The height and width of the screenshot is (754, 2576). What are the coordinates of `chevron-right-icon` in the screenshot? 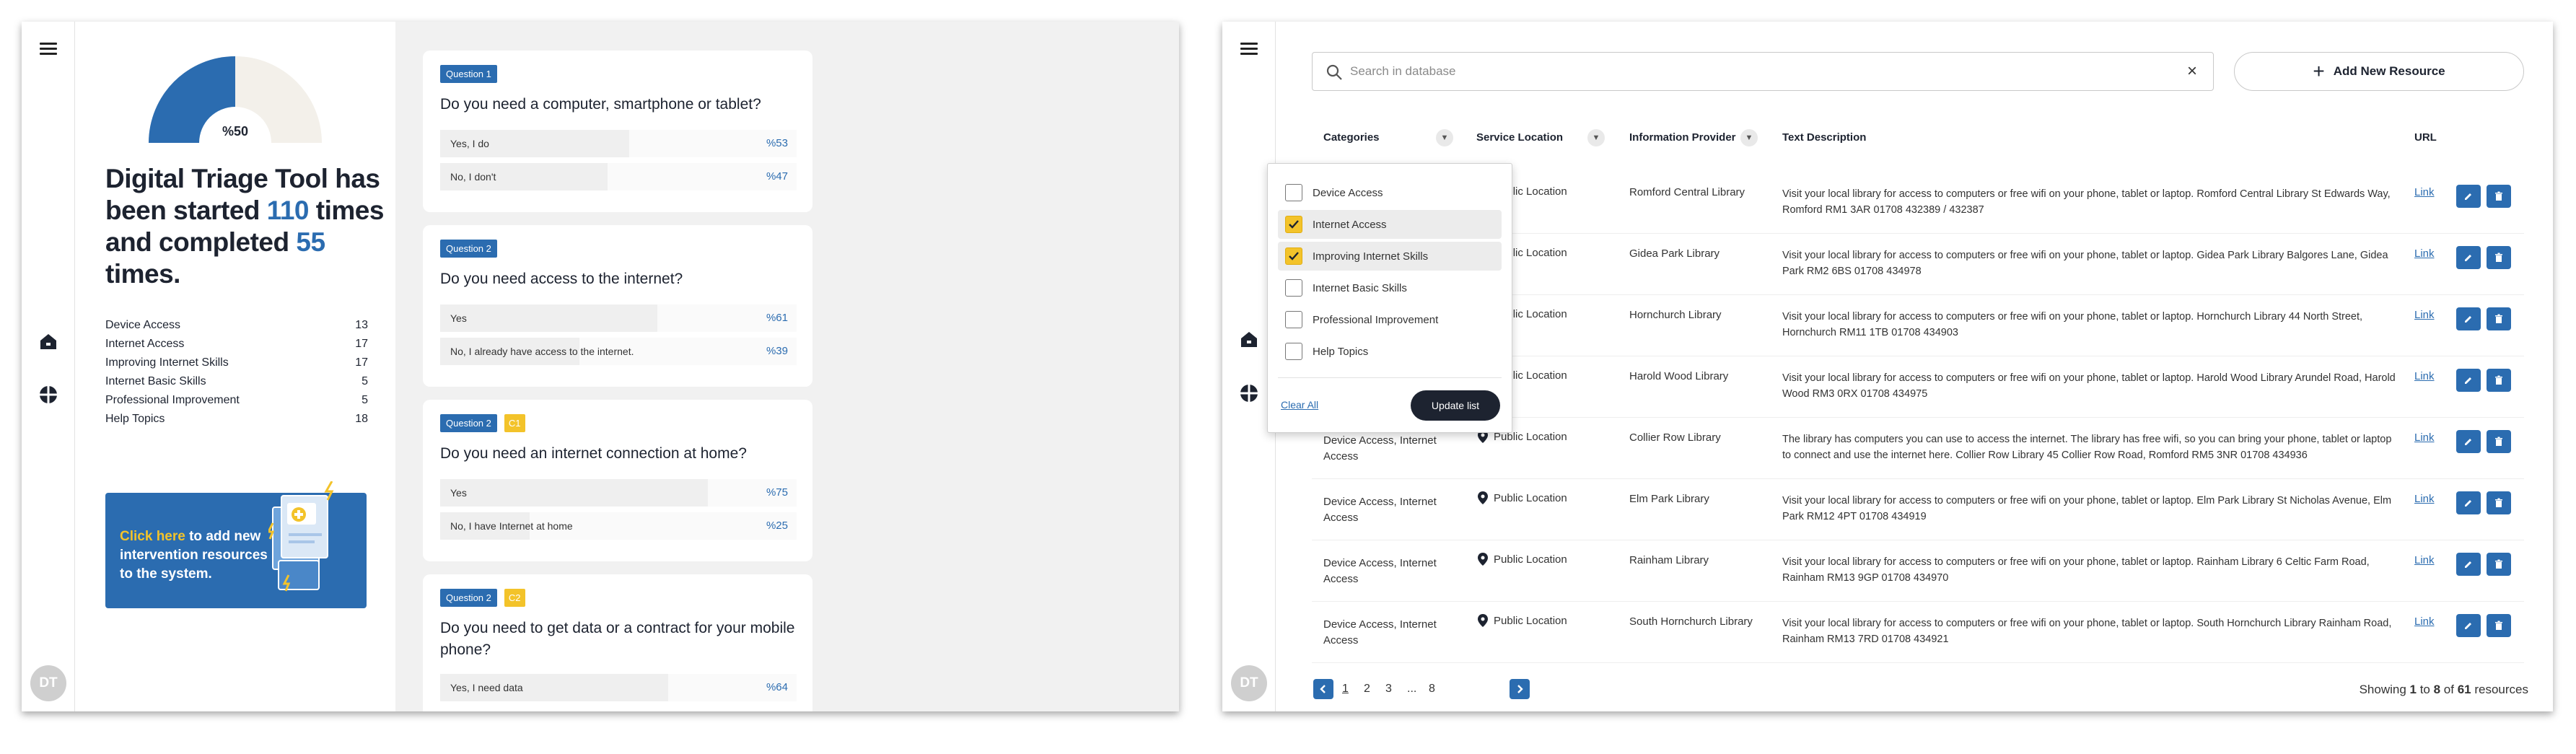 It's located at (1520, 689).